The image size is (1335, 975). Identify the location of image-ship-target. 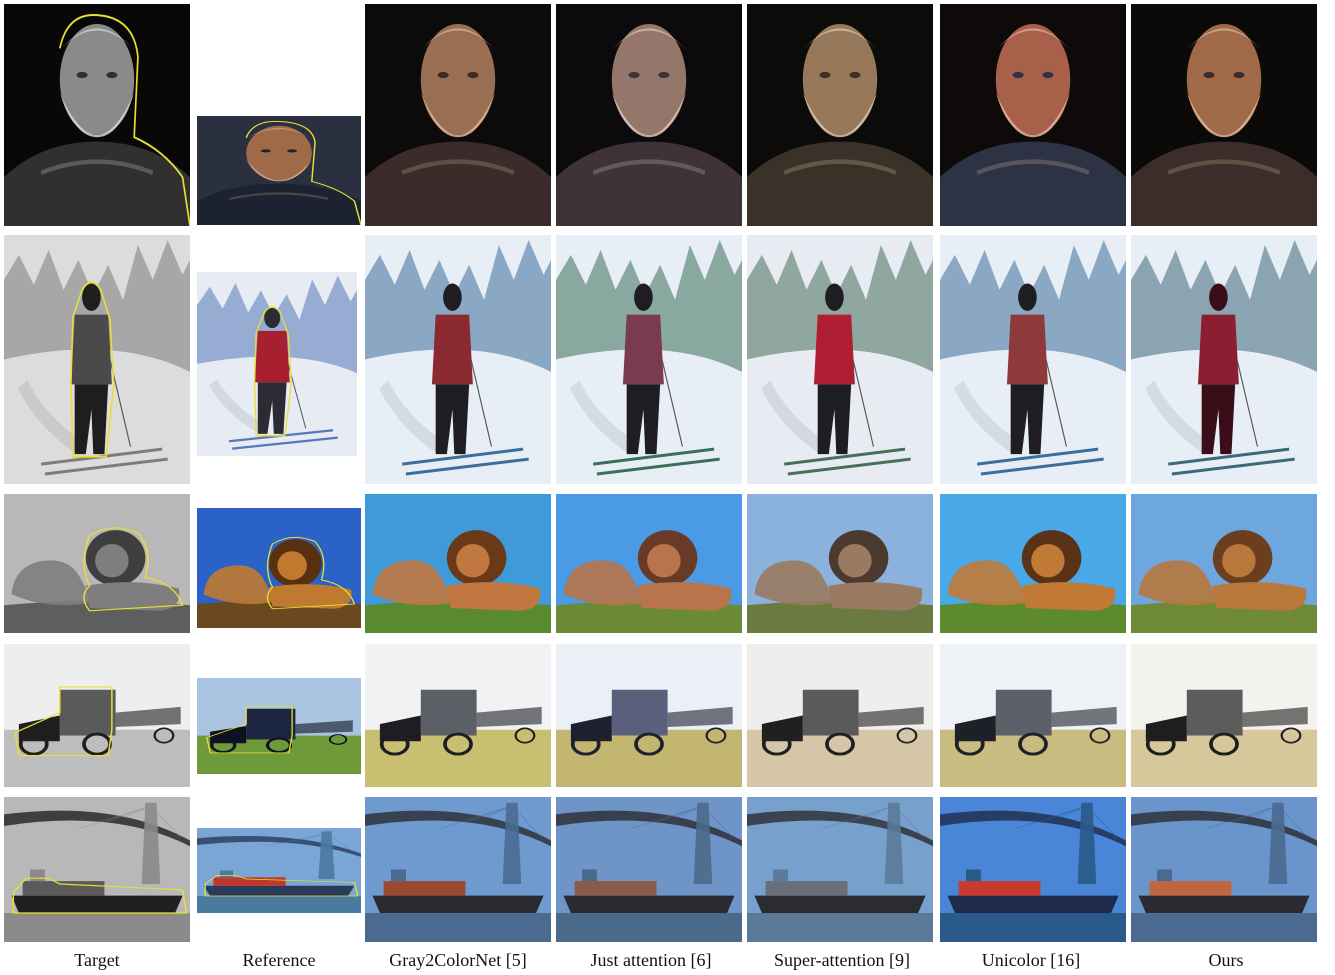
(97, 869).